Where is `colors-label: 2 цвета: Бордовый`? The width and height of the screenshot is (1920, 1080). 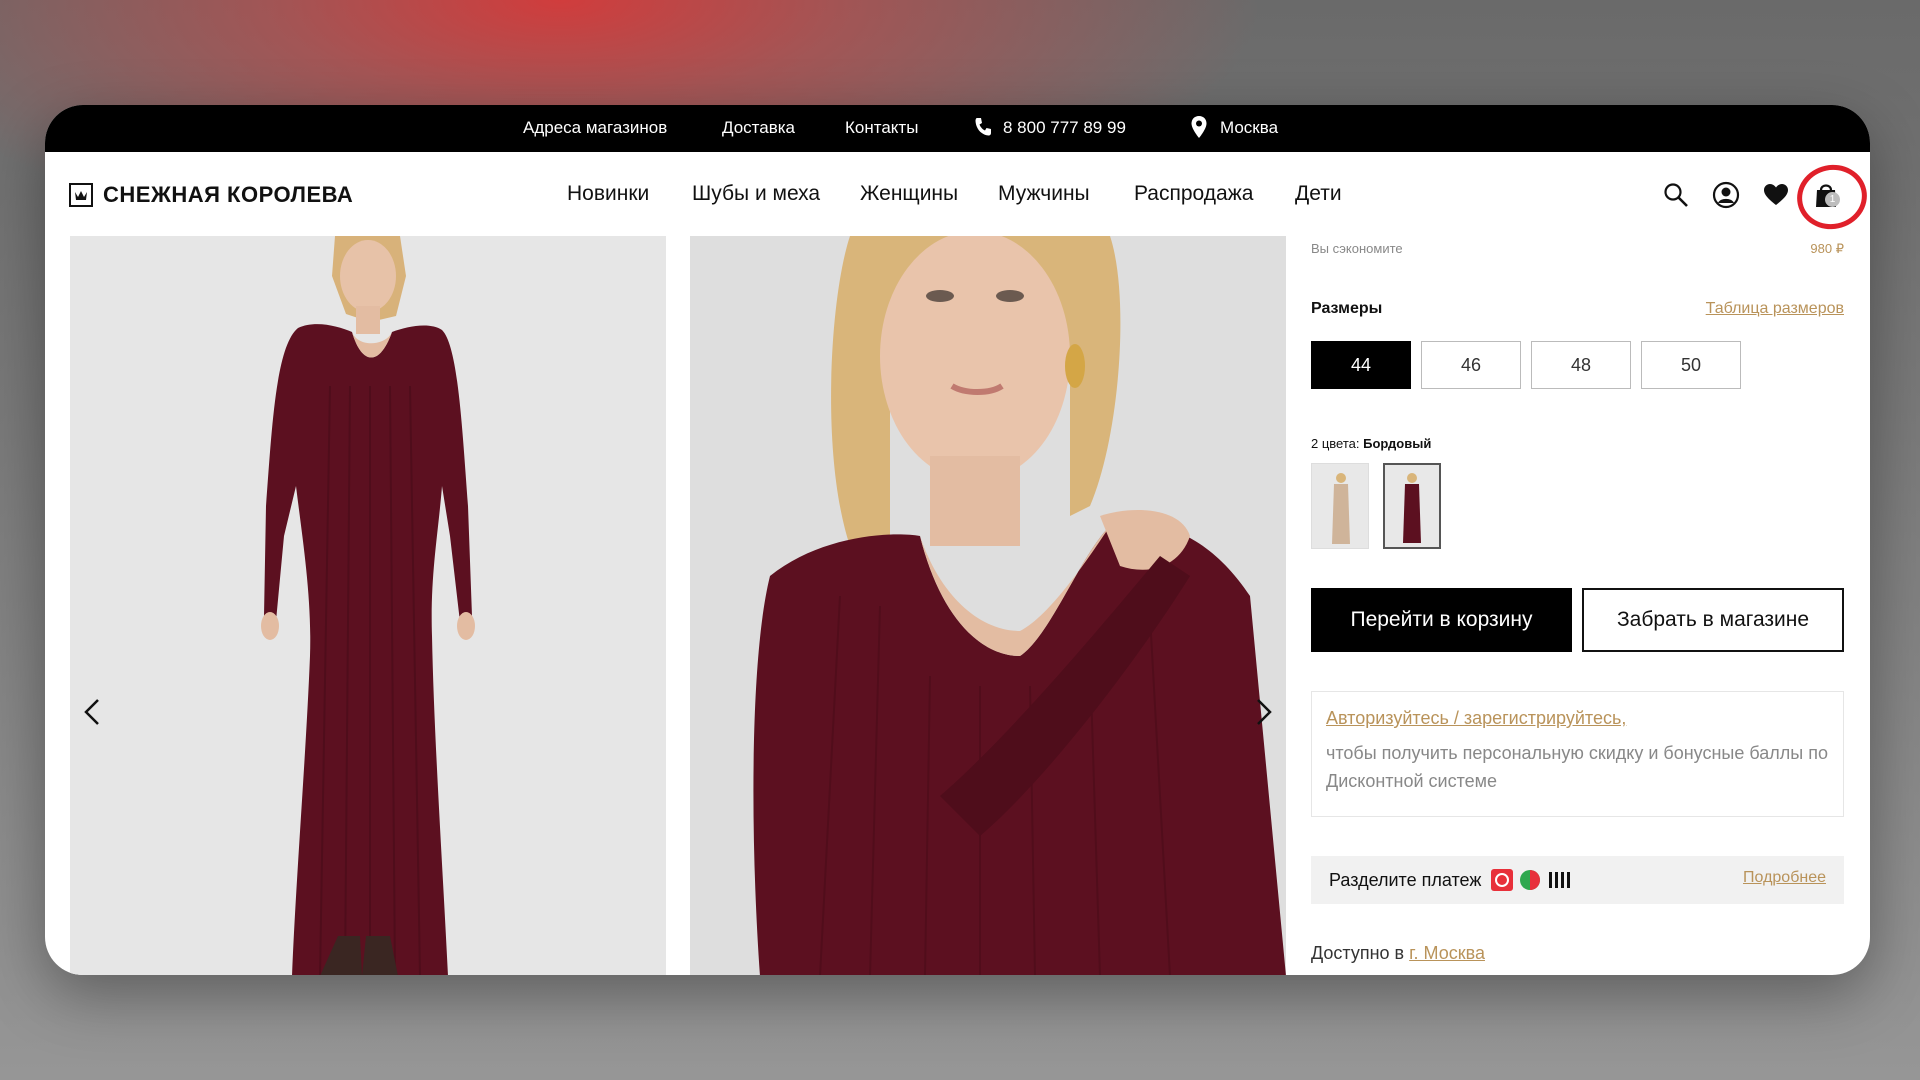
colors-label: 2 цвета: Бордовый is located at coordinates (1371, 443).